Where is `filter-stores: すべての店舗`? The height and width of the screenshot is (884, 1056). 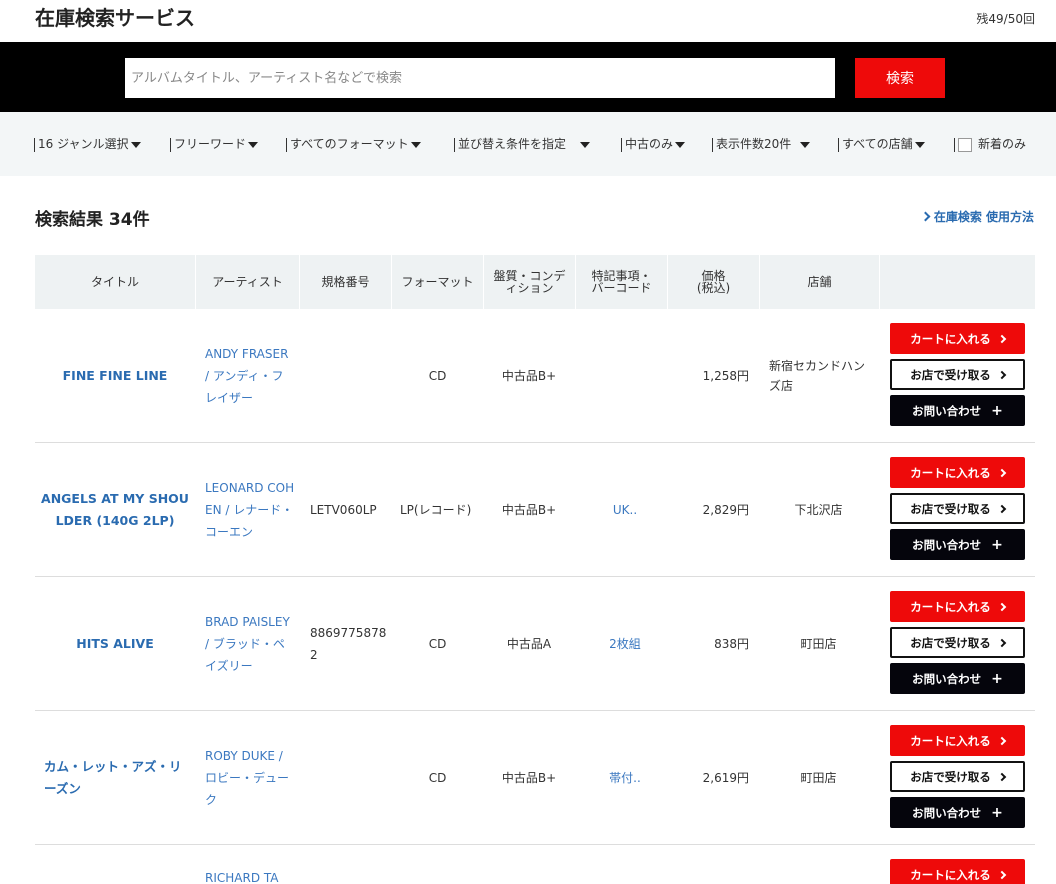 filter-stores: すべての店舗 is located at coordinates (881, 144).